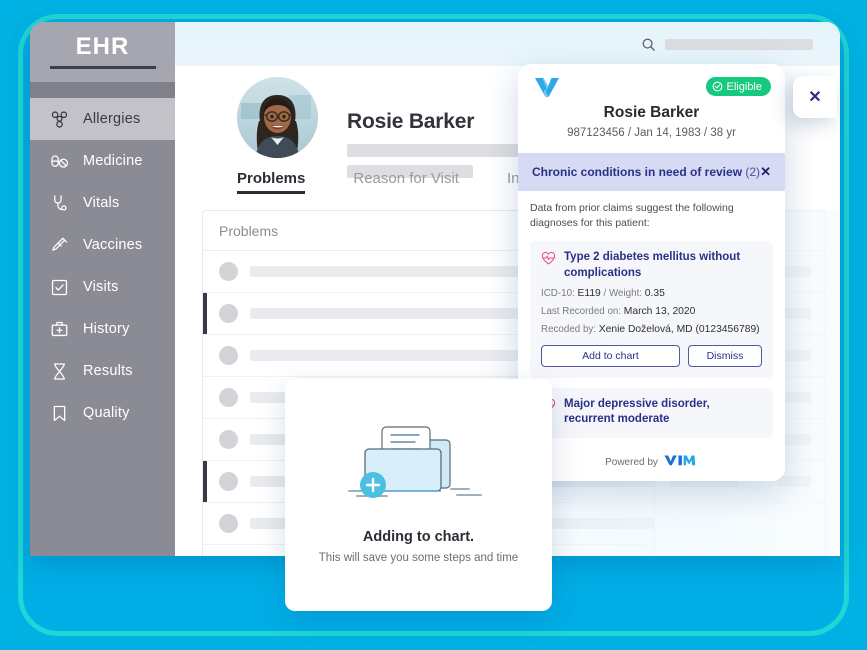 The height and width of the screenshot is (650, 867). I want to click on sidebar-brand: EHR, so click(102, 52).